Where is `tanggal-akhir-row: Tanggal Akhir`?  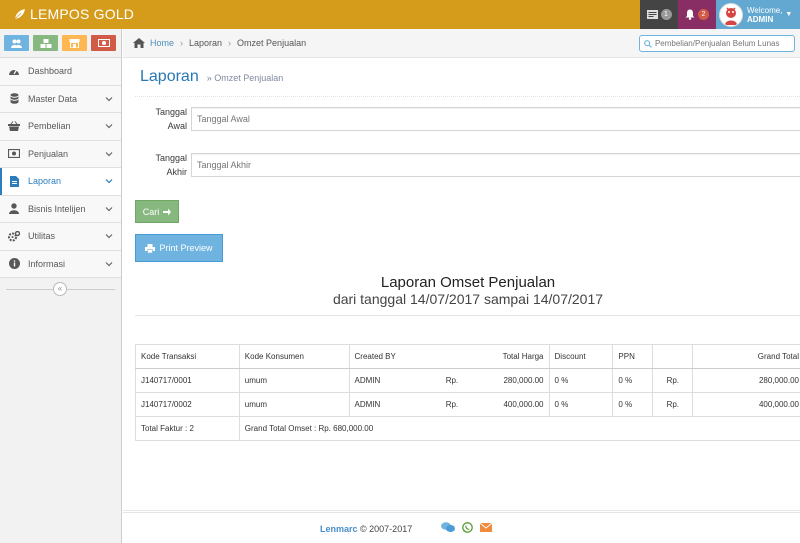 tanggal-akhir-row: Tanggal Akhir is located at coordinates (467, 165).